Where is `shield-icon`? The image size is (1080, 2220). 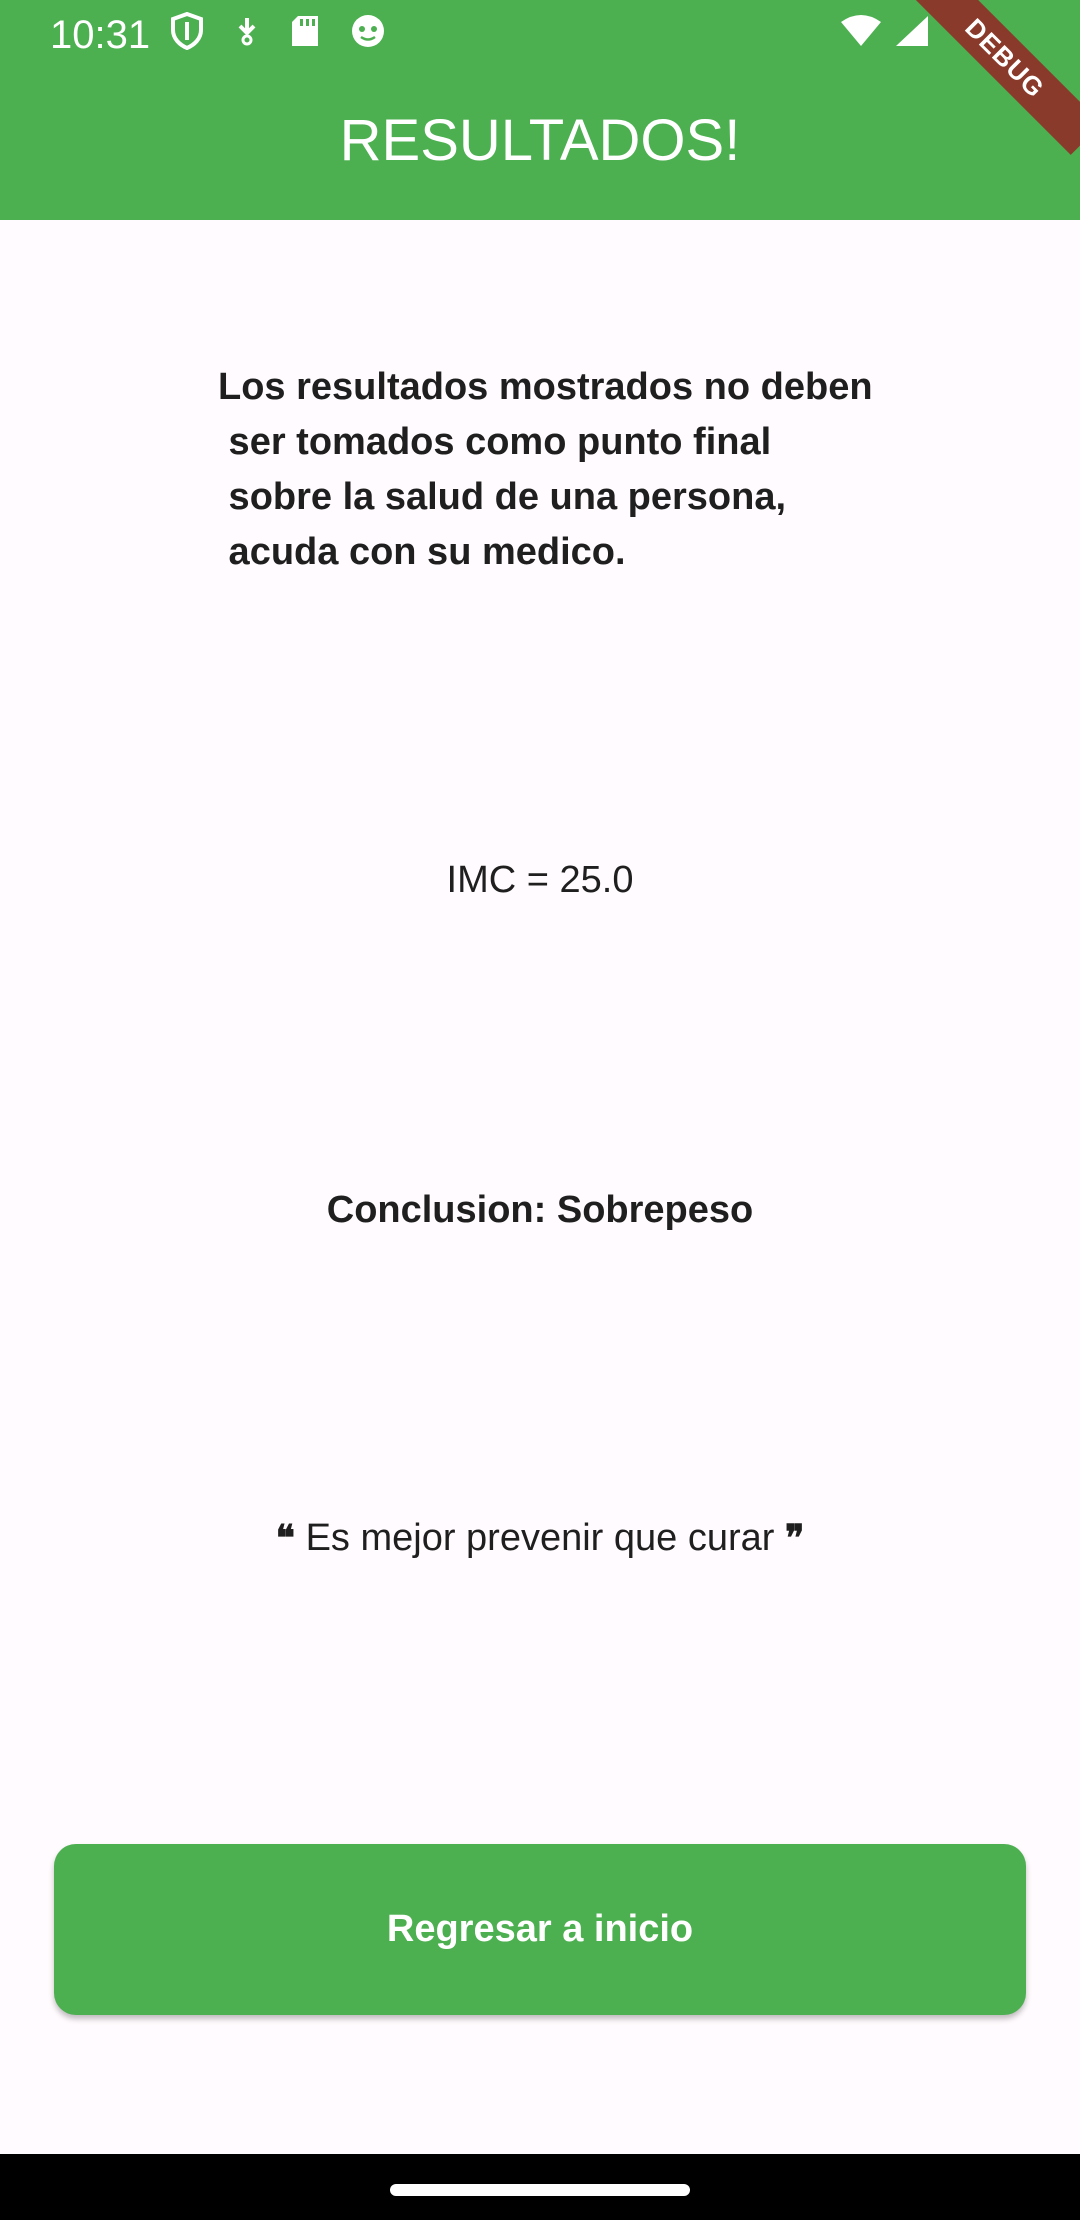
shield-icon is located at coordinates (187, 33).